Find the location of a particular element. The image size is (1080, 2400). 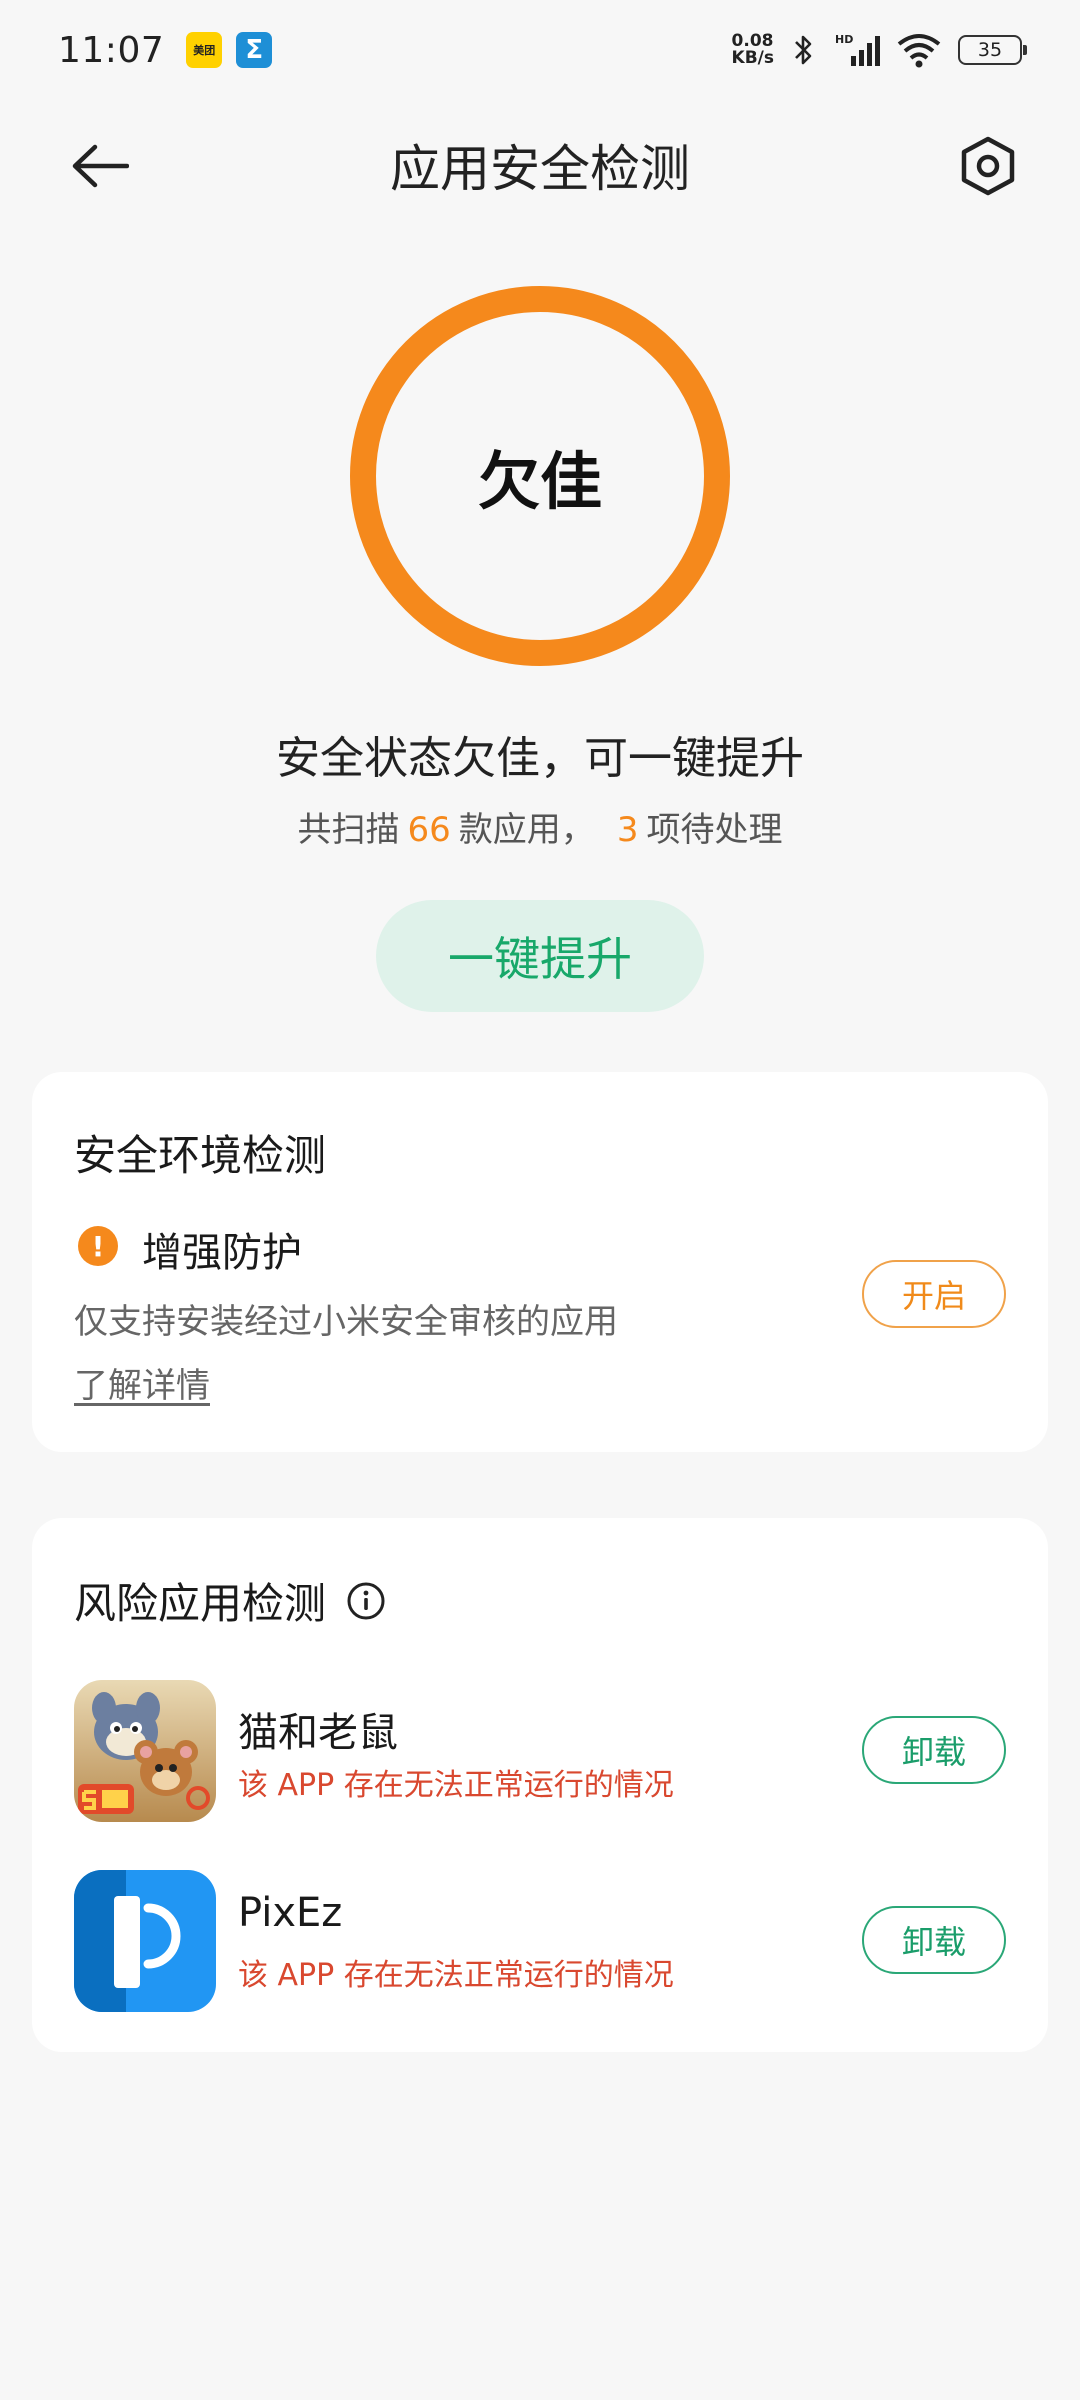

enhanced-protection-title: 增强防护 is located at coordinates (222, 1253).